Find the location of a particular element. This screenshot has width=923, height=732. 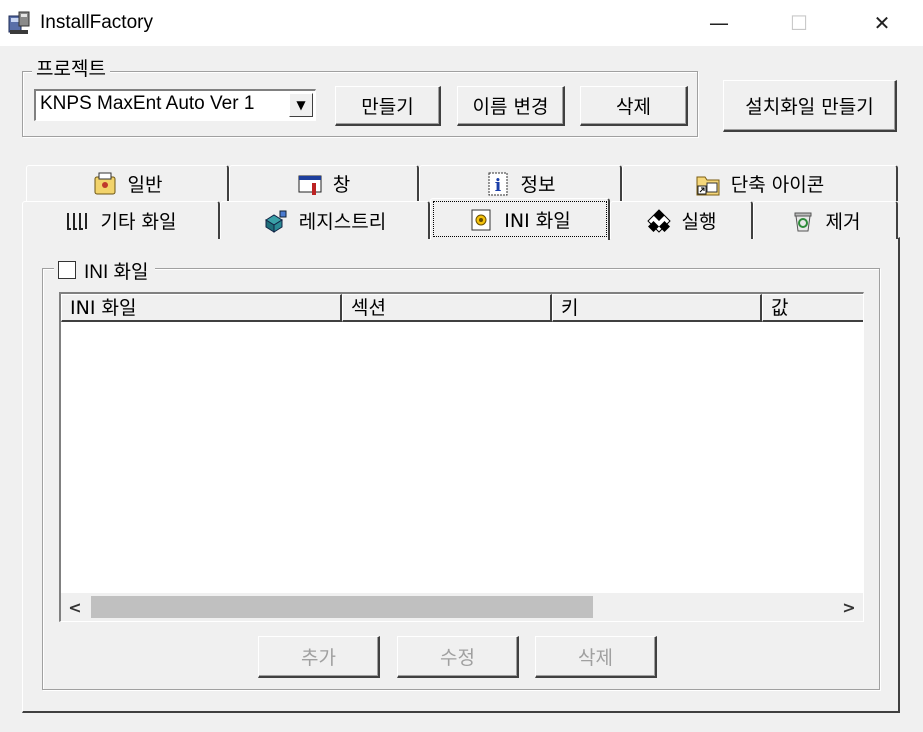

tab-window-label: 창 is located at coordinates (341, 185).